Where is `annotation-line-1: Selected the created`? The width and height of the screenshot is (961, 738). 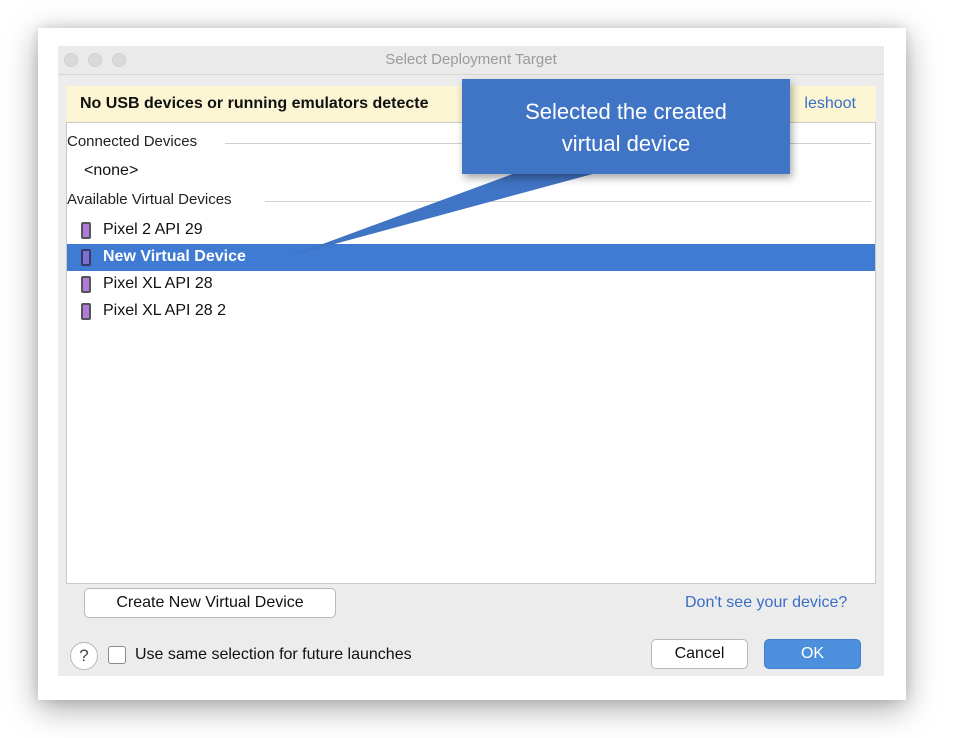
annotation-line-1: Selected the created is located at coordinates (626, 111).